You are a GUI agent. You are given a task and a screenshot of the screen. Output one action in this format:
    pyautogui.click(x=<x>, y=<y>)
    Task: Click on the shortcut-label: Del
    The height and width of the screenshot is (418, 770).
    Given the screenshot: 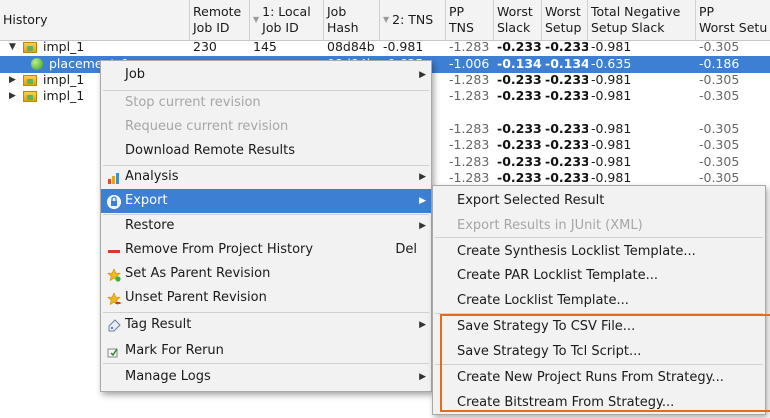 What is the action you would take?
    pyautogui.click(x=406, y=249)
    